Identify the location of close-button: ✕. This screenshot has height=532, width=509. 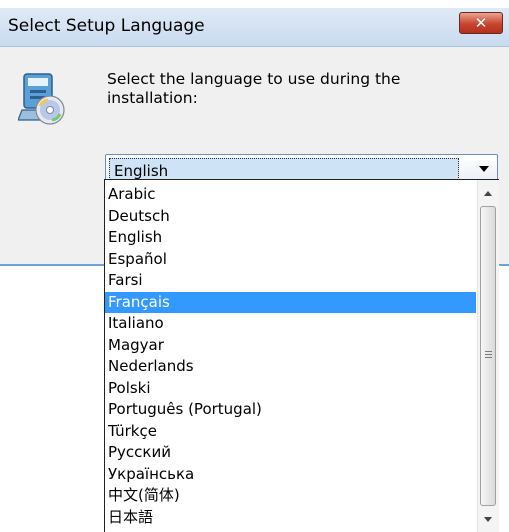
(481, 23).